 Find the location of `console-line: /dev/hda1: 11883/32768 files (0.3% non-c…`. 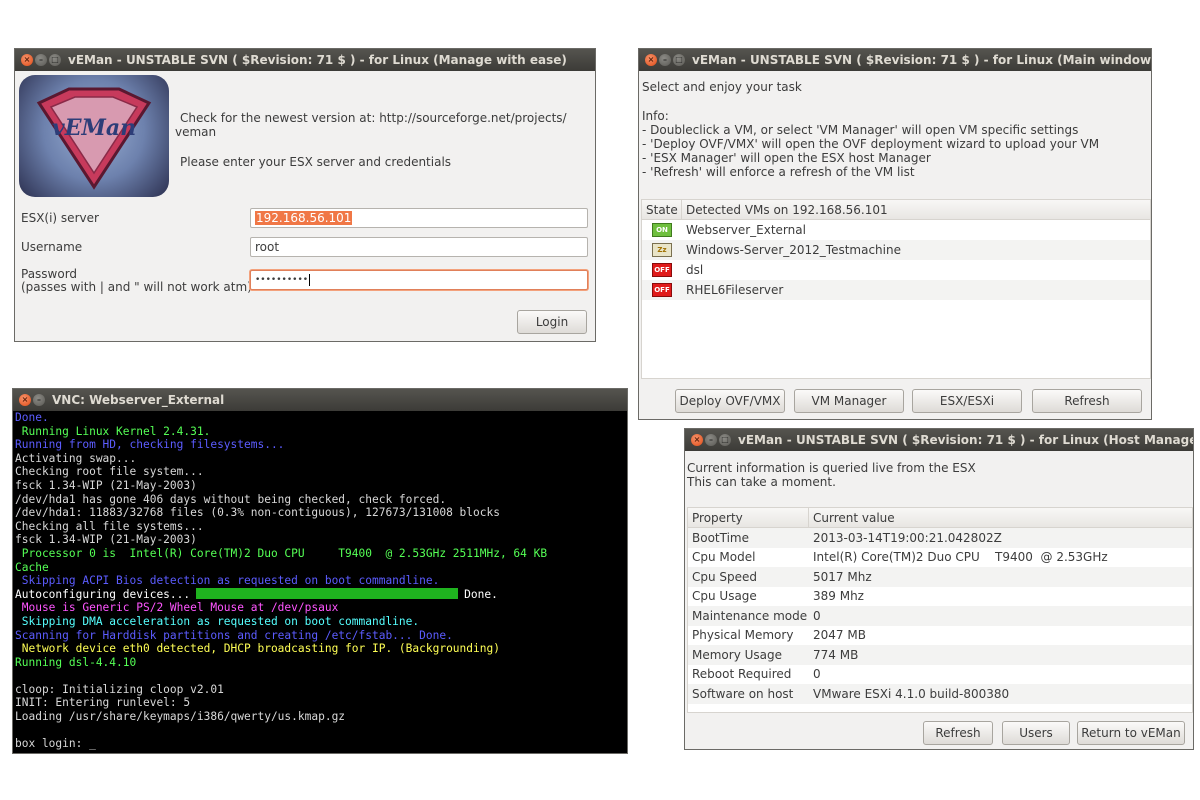

console-line: /dev/hda1: 11883/32768 files (0.3% non-c… is located at coordinates (321, 513).